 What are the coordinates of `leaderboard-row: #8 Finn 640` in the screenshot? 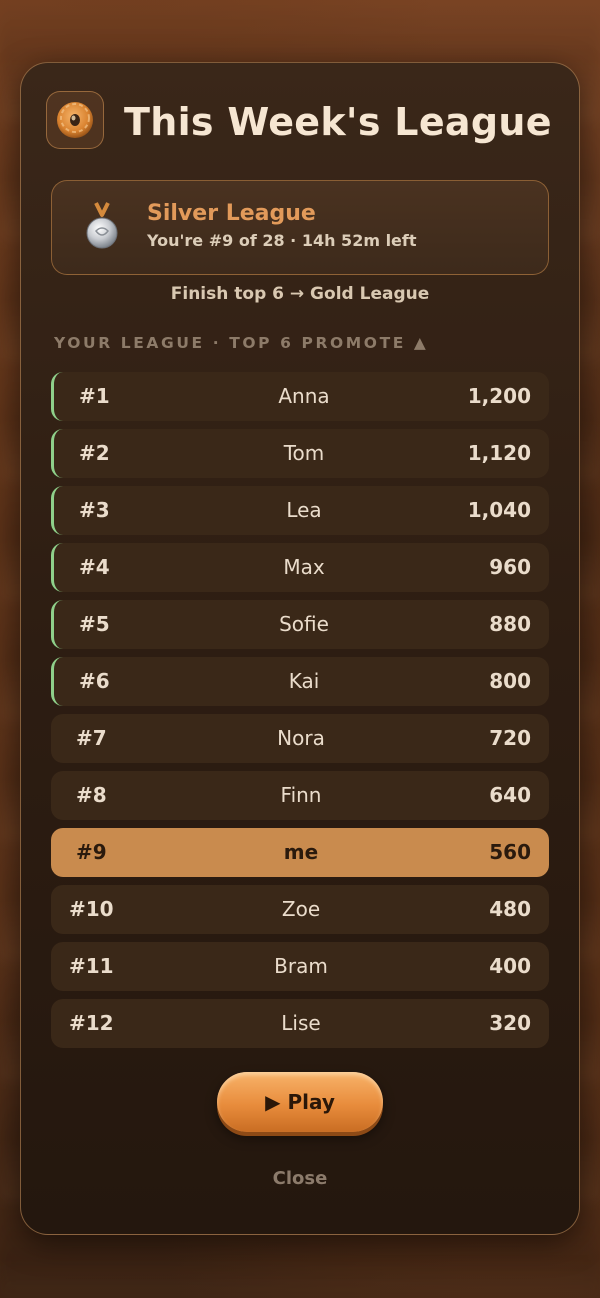 It's located at (300, 795).